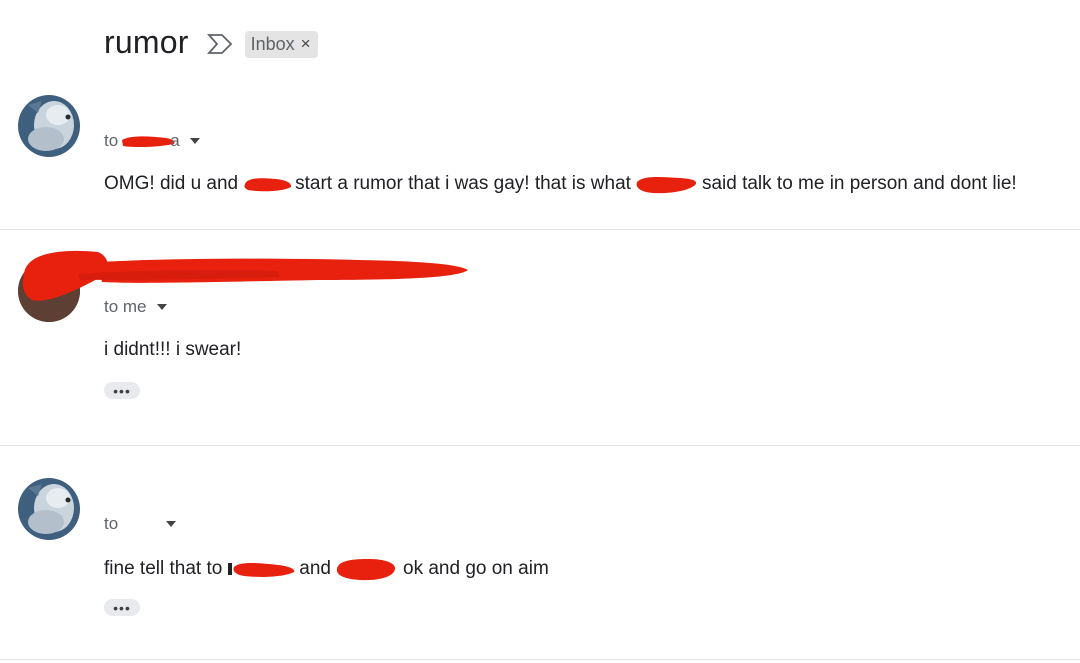 The image size is (1080, 663). What do you see at coordinates (146, 42) in the screenshot?
I see `subject-title: rumor` at bounding box center [146, 42].